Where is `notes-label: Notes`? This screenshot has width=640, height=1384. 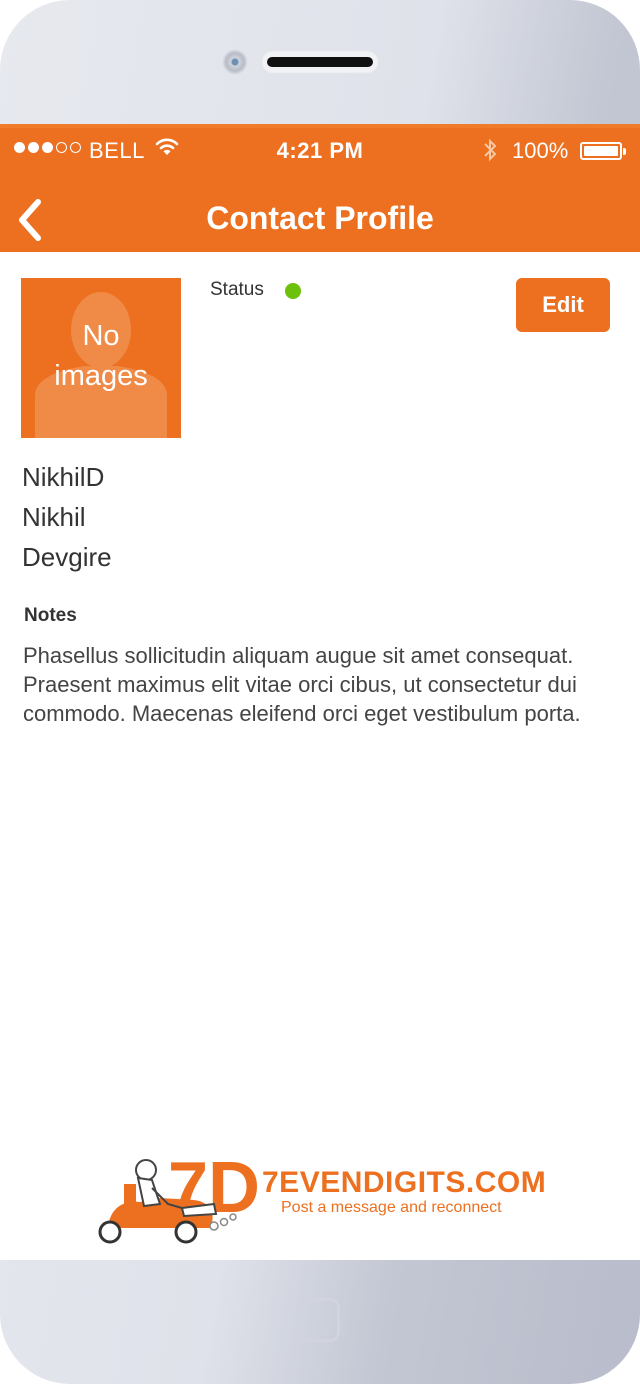
notes-label: Notes is located at coordinates (50, 615).